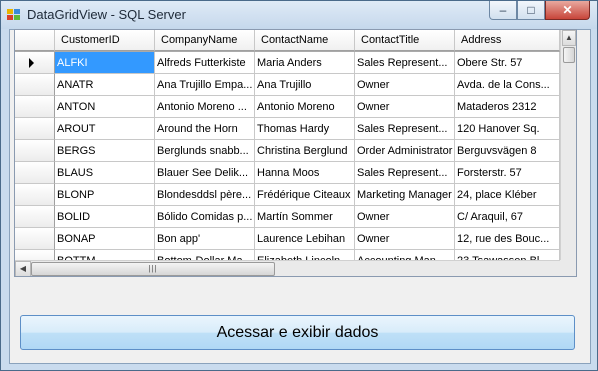  Describe the element at coordinates (507, 107) in the screenshot. I see `cell-address: Mataderos 2312` at that location.